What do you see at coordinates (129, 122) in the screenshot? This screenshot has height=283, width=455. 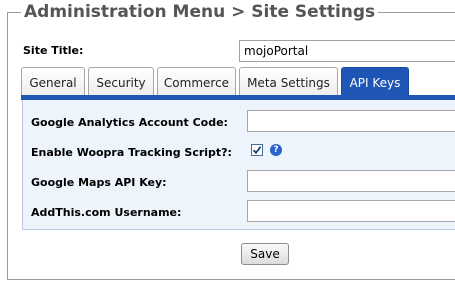 I see `google-analytics-label: Google Analytics Account Code:` at bounding box center [129, 122].